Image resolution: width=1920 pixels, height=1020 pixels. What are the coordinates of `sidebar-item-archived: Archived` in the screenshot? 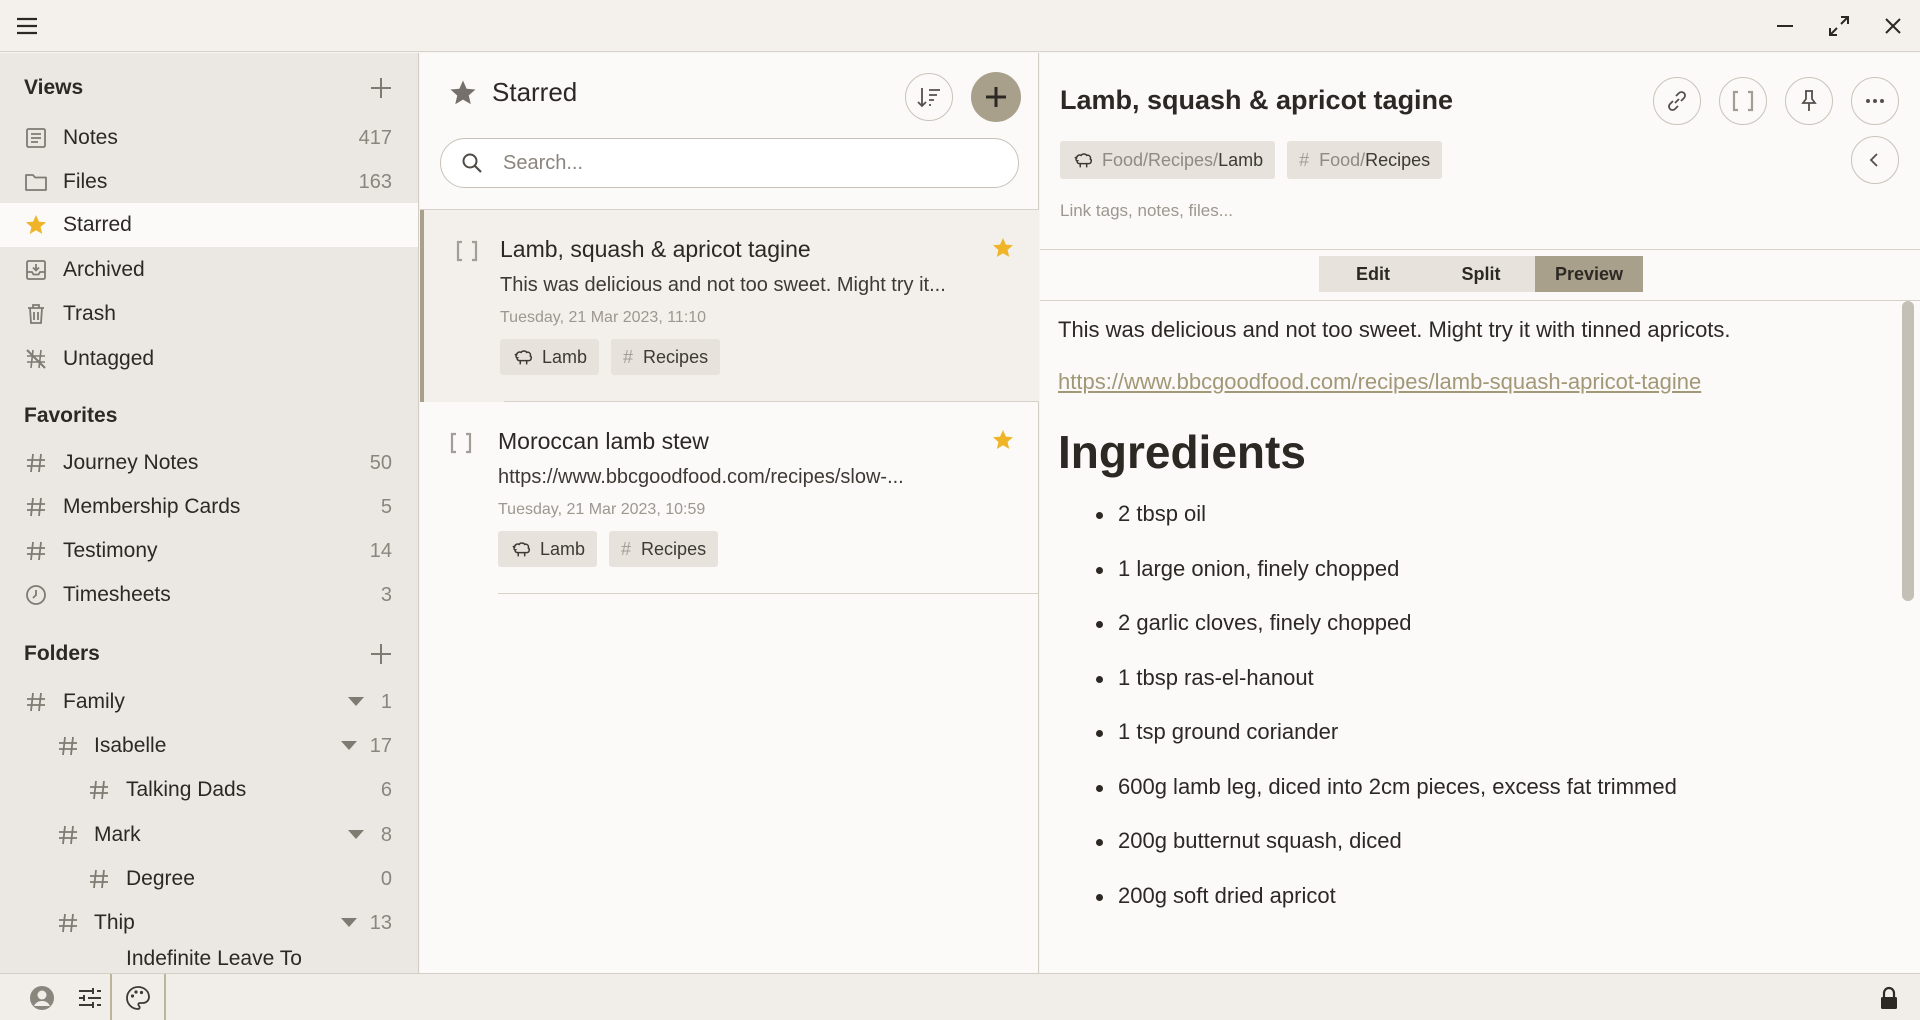 It's located at (209, 270).